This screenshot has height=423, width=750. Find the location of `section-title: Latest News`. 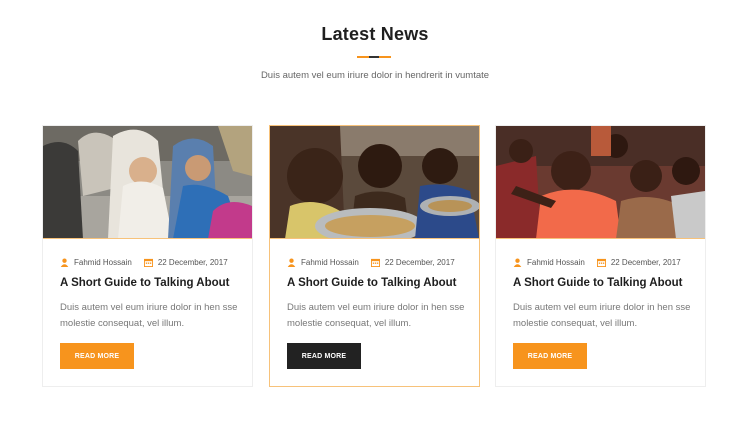

section-title: Latest News is located at coordinates (375, 34).